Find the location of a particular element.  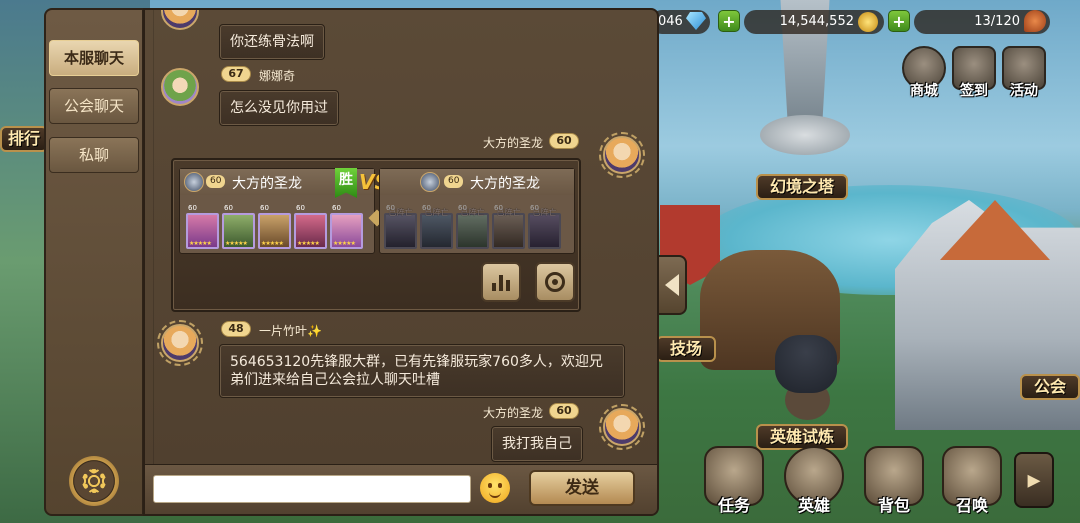

hero-trial-plaque: 英雄试炼 is located at coordinates (802, 437).